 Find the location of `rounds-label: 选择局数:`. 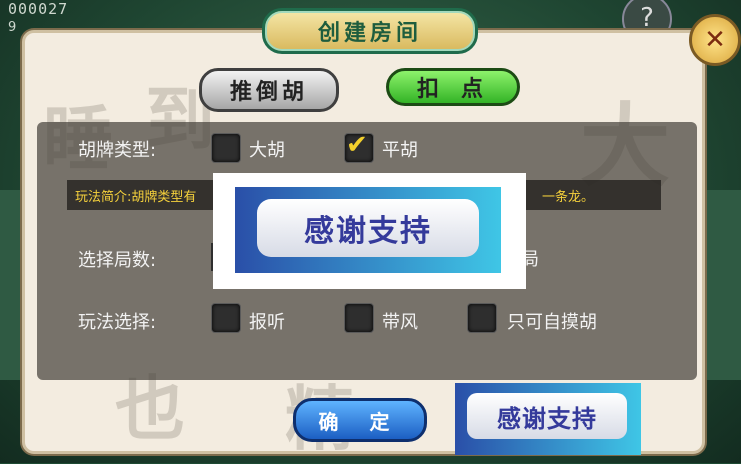

rounds-label: 选择局数: is located at coordinates (117, 260).